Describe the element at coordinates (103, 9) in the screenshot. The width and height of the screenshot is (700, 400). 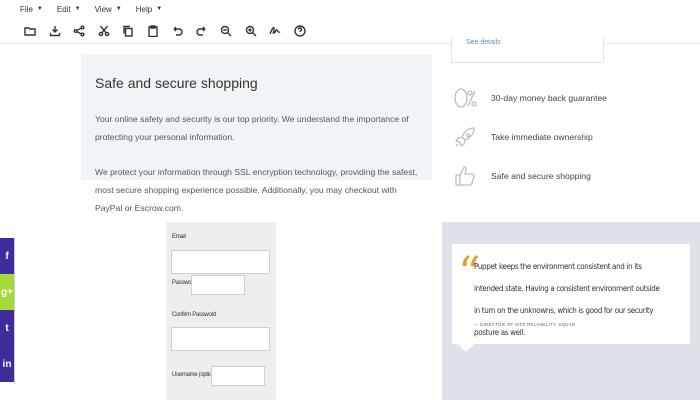
I see `menu-view-label: View` at that location.